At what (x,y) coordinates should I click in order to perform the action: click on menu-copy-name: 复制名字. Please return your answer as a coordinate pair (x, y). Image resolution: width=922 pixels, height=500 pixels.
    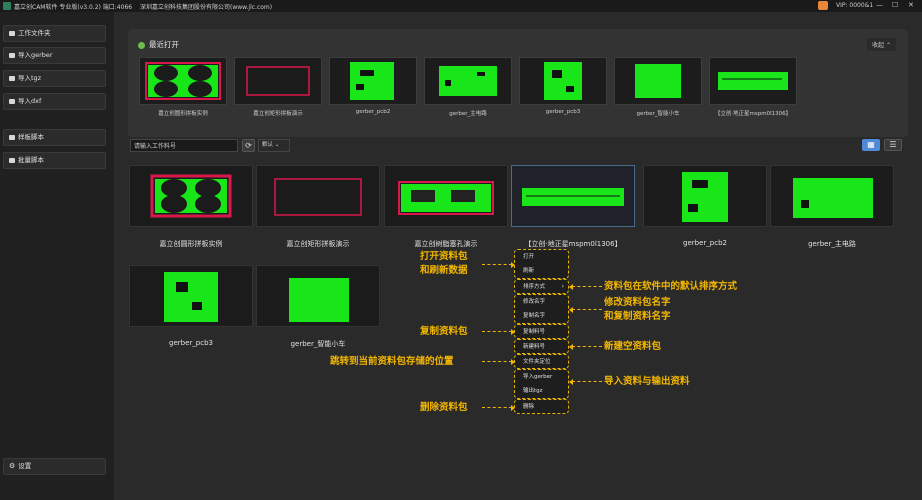
    Looking at the image, I should click on (541, 316).